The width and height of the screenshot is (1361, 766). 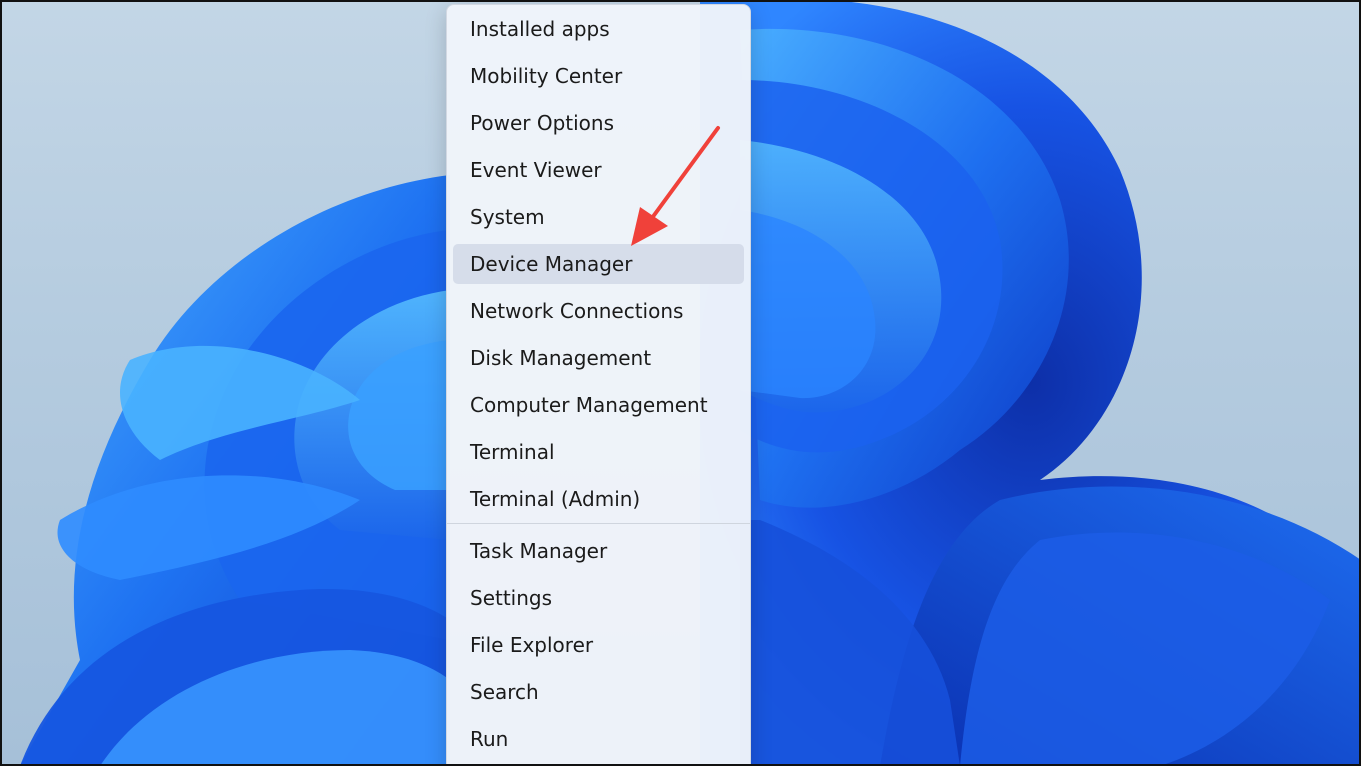 I want to click on menu-item-label: Installed apps, so click(x=540, y=29).